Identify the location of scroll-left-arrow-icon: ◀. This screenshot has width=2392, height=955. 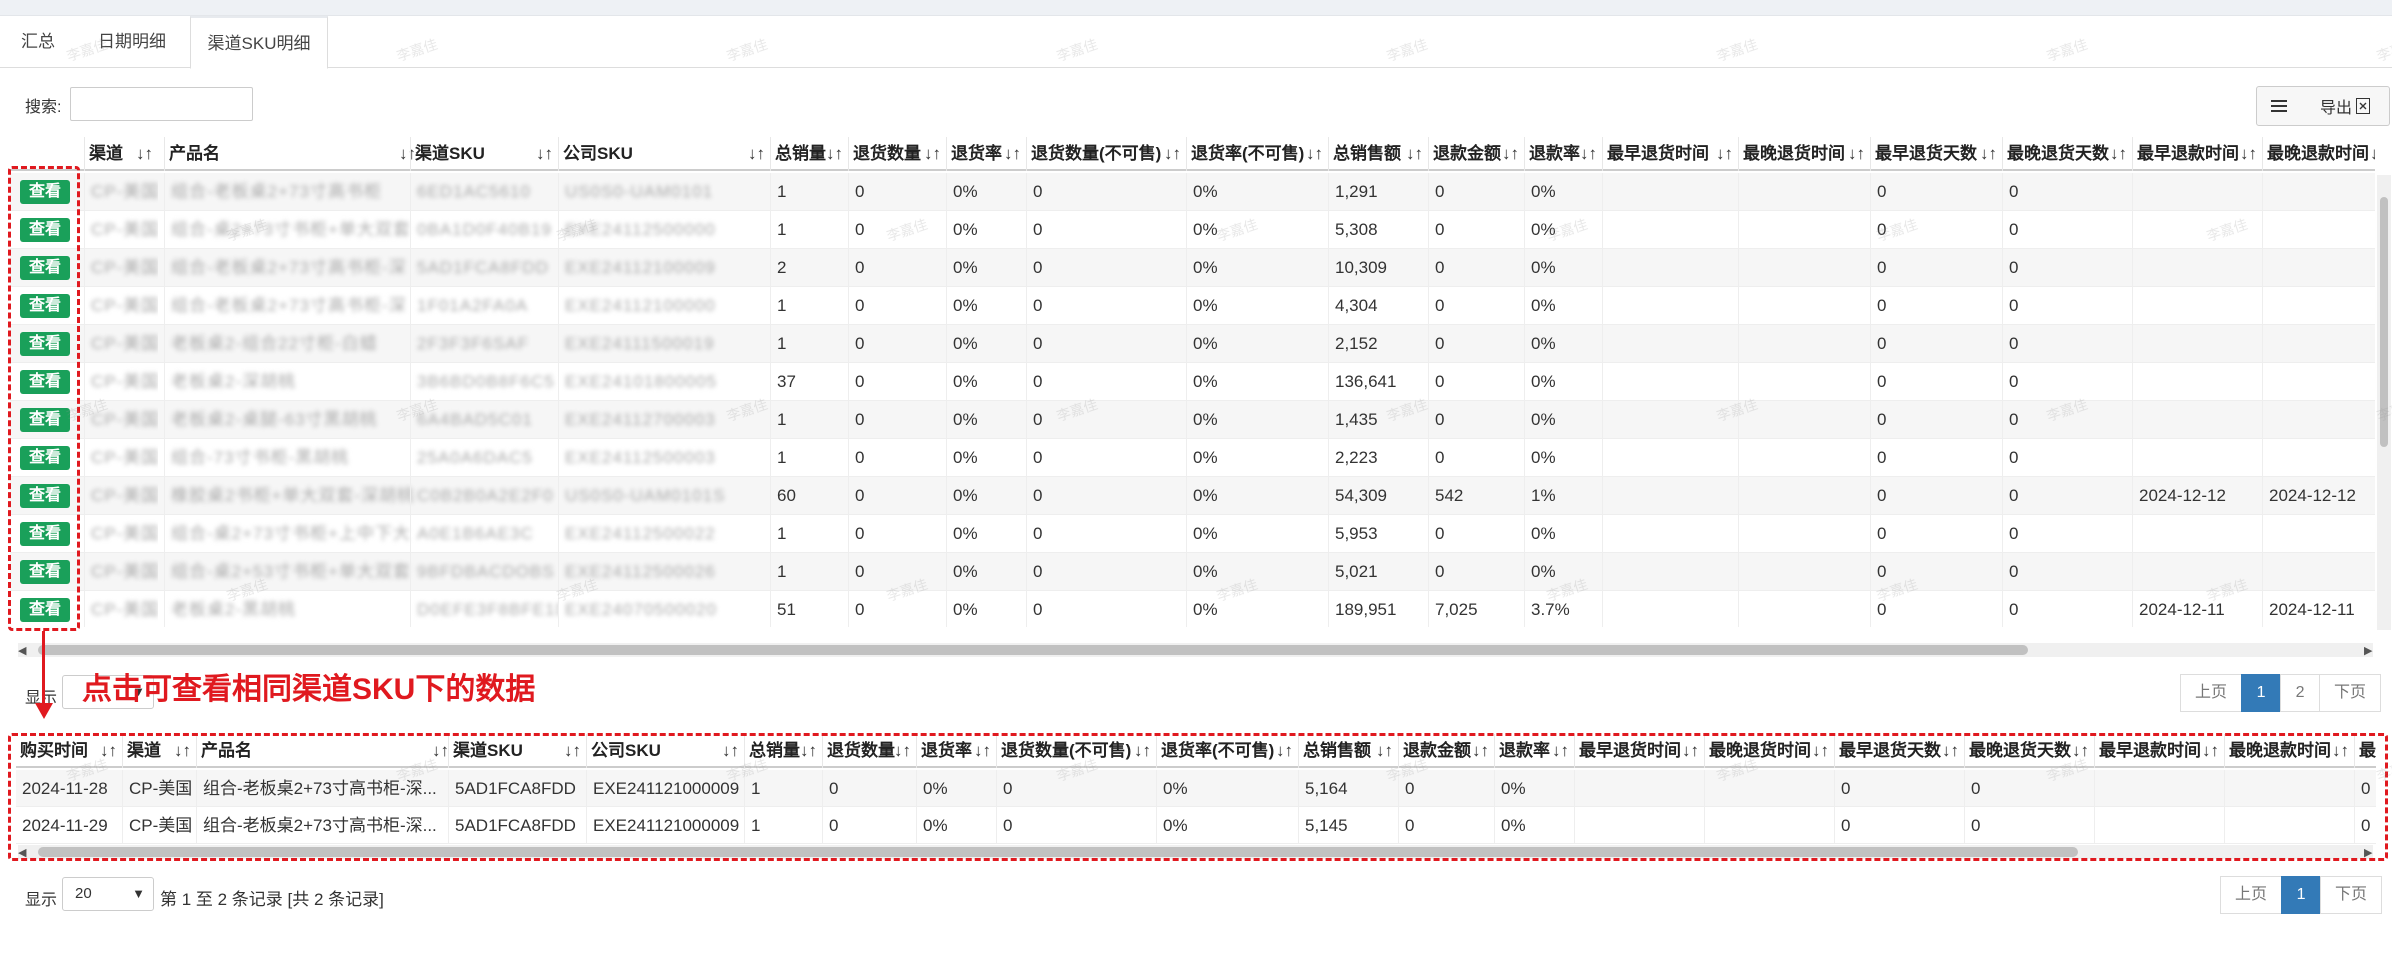
(22, 650).